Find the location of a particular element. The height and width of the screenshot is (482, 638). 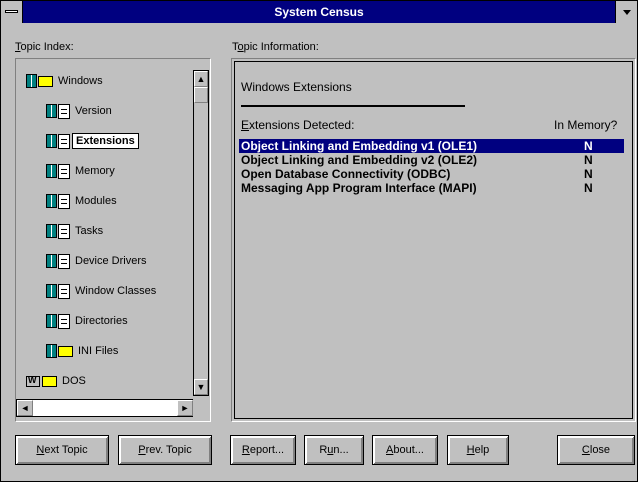

scroll-thumb is located at coordinates (201, 95).